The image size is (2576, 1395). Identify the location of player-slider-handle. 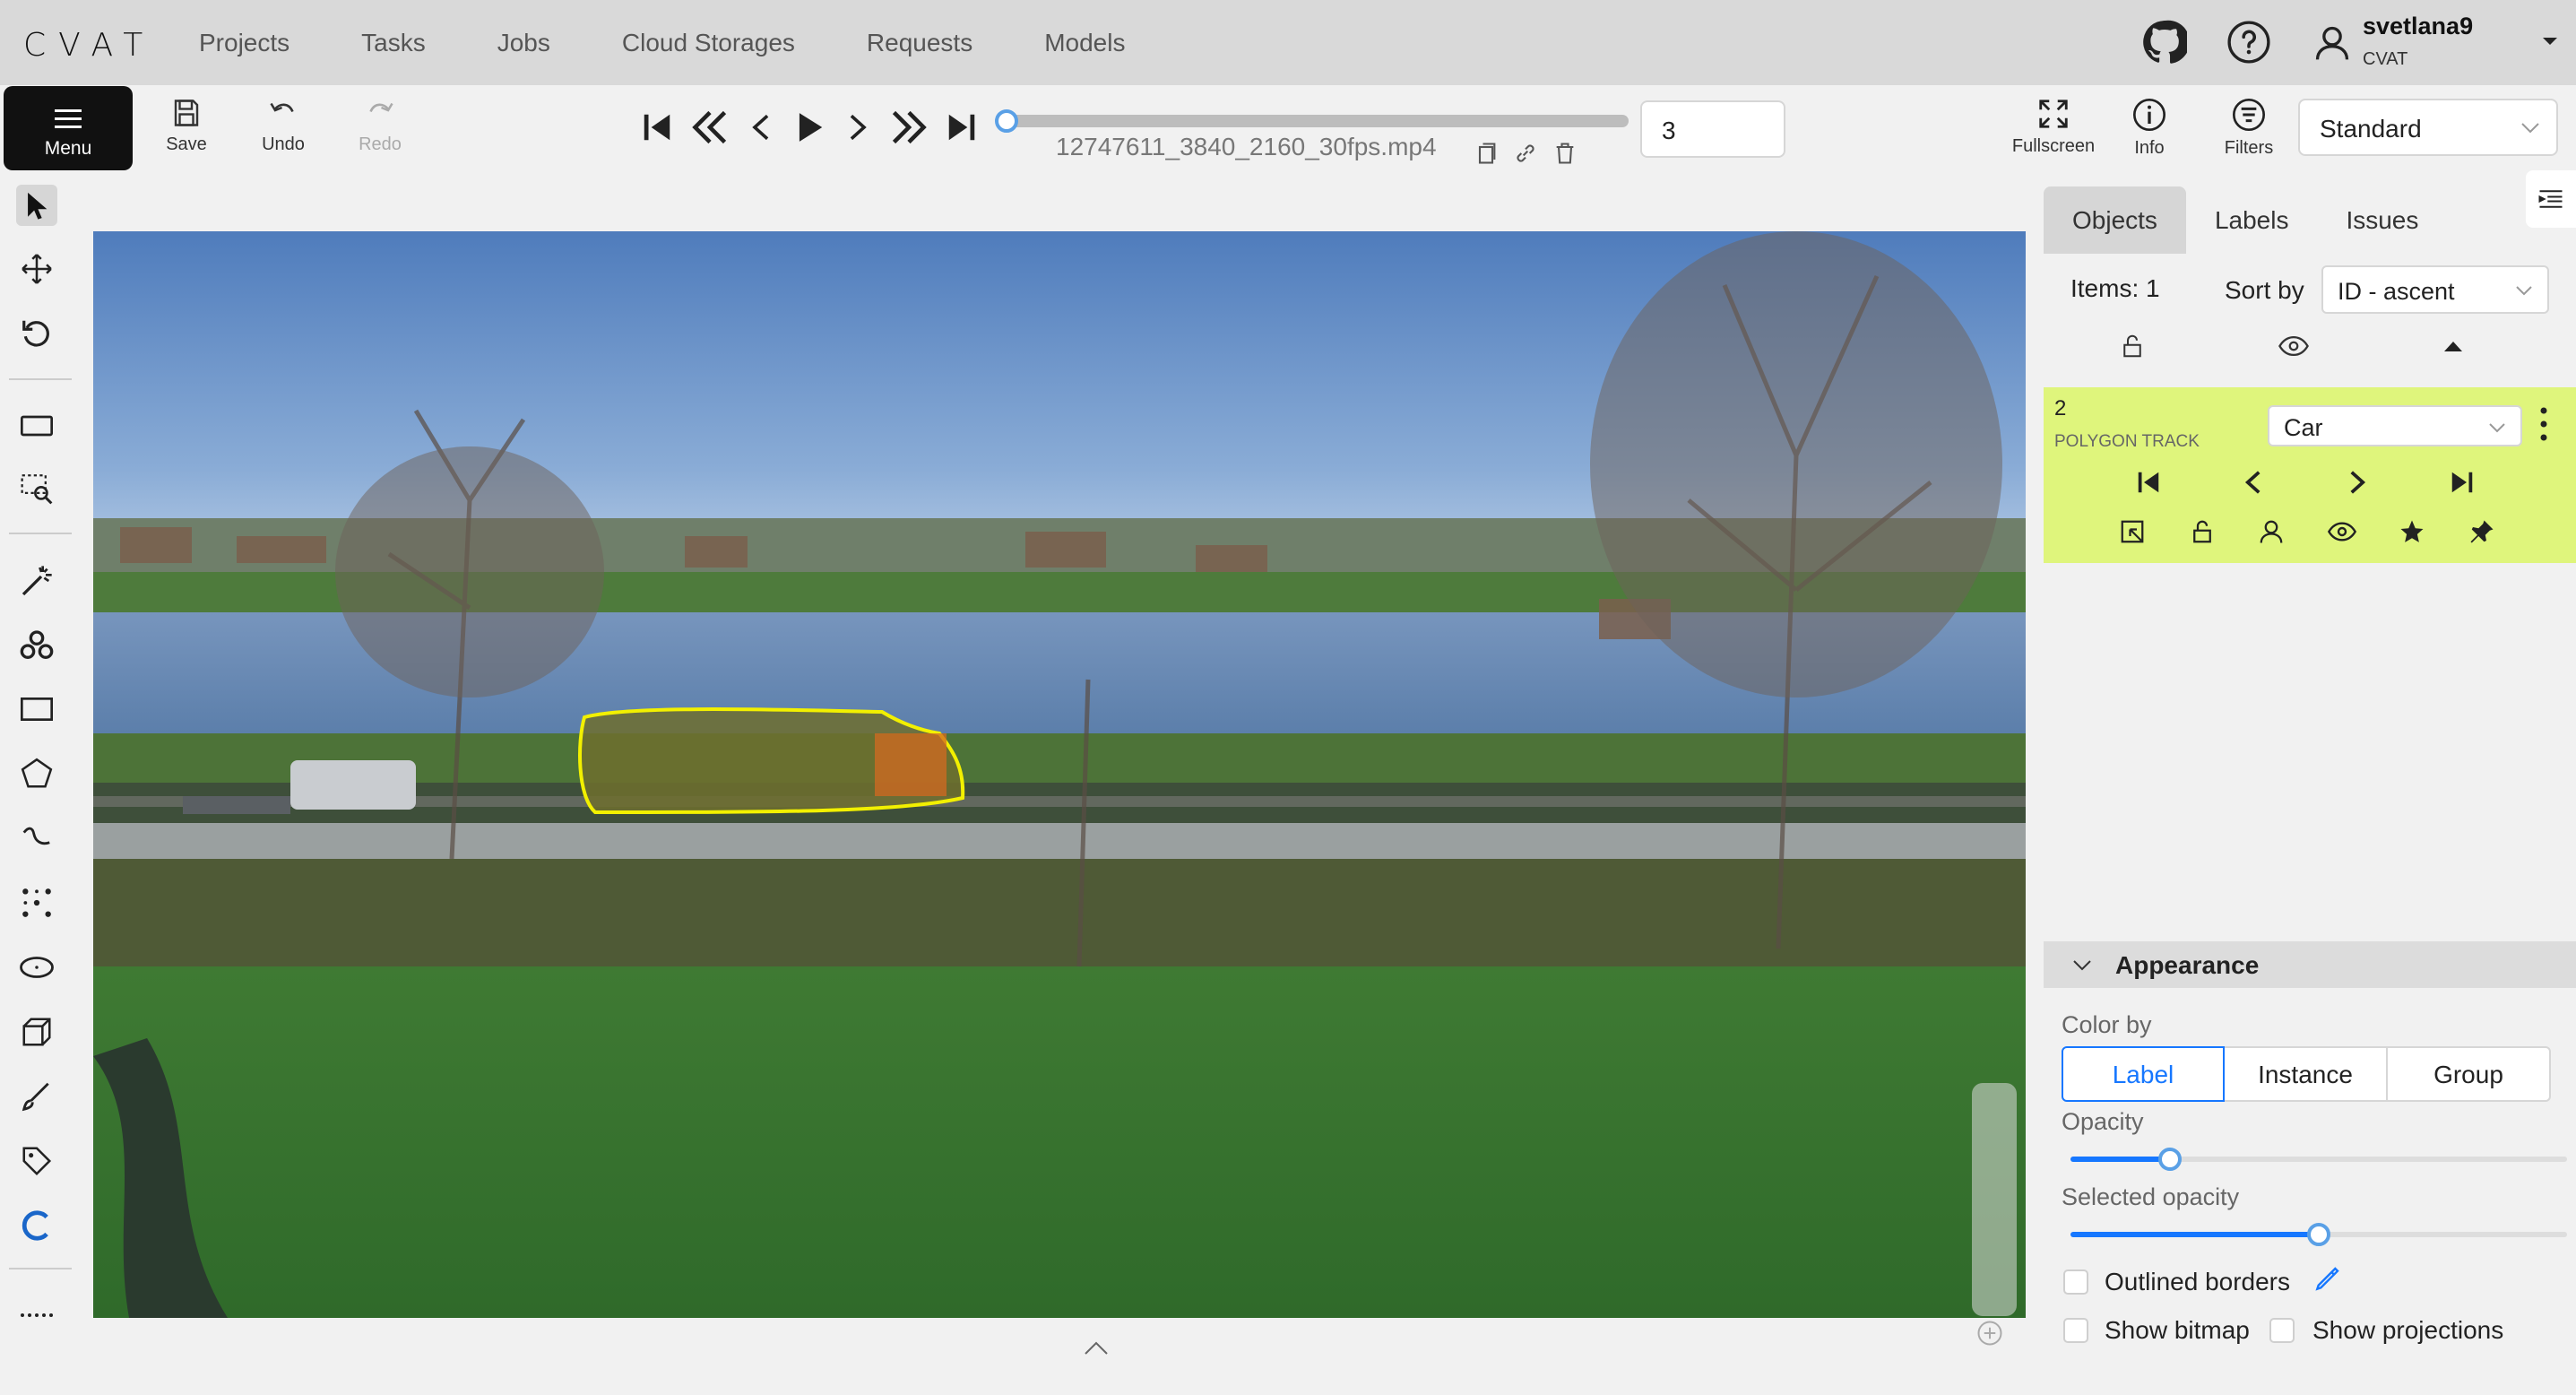
(1006, 121).